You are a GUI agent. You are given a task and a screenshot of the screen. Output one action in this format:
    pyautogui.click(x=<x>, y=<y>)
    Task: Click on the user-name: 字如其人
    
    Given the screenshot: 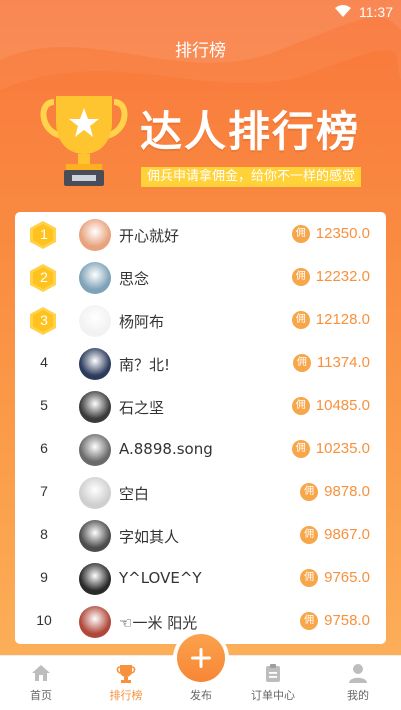 What is the action you would take?
    pyautogui.click(x=149, y=537)
    